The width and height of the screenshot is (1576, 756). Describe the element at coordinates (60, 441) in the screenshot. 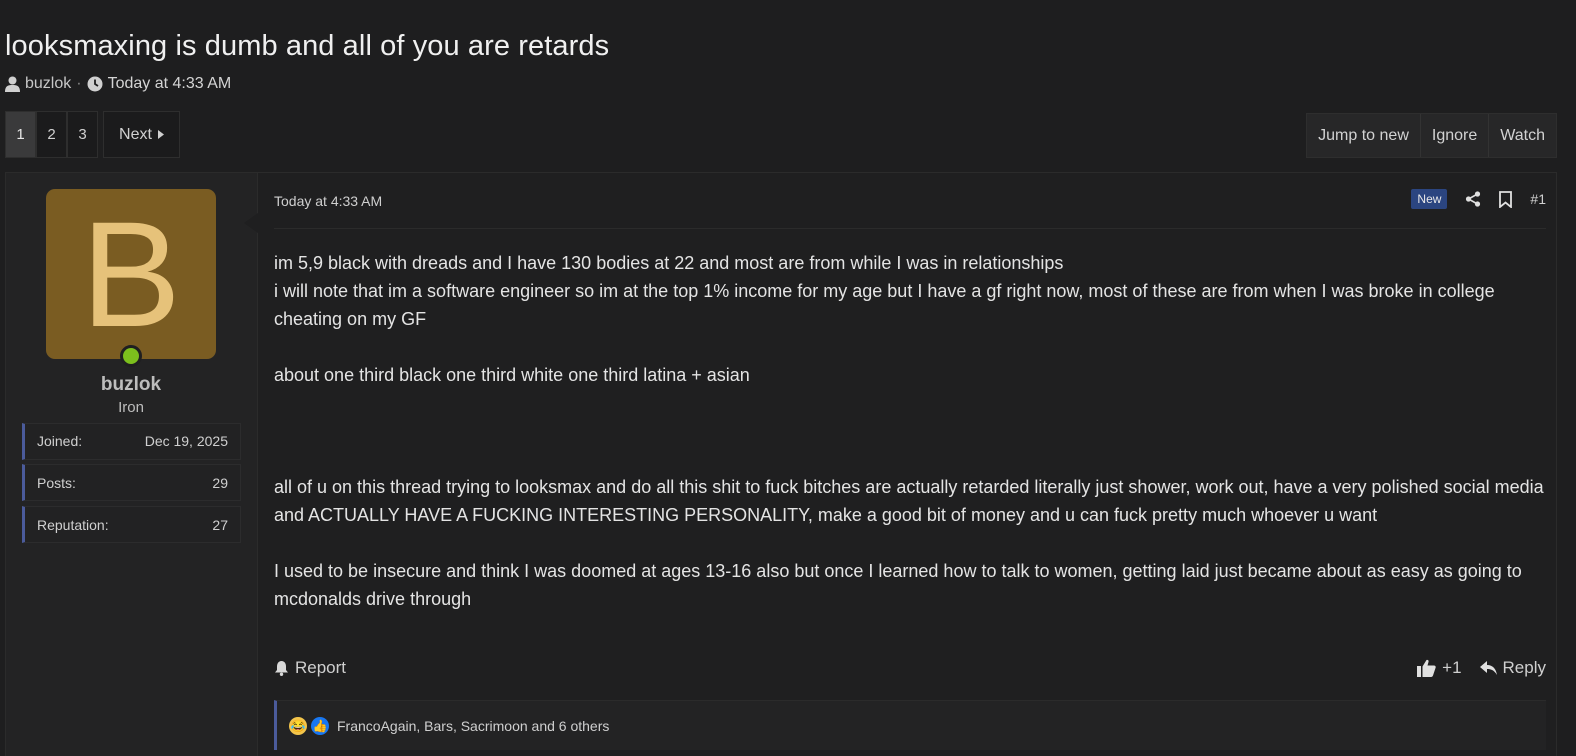

I see `stat-label: Joined:` at that location.